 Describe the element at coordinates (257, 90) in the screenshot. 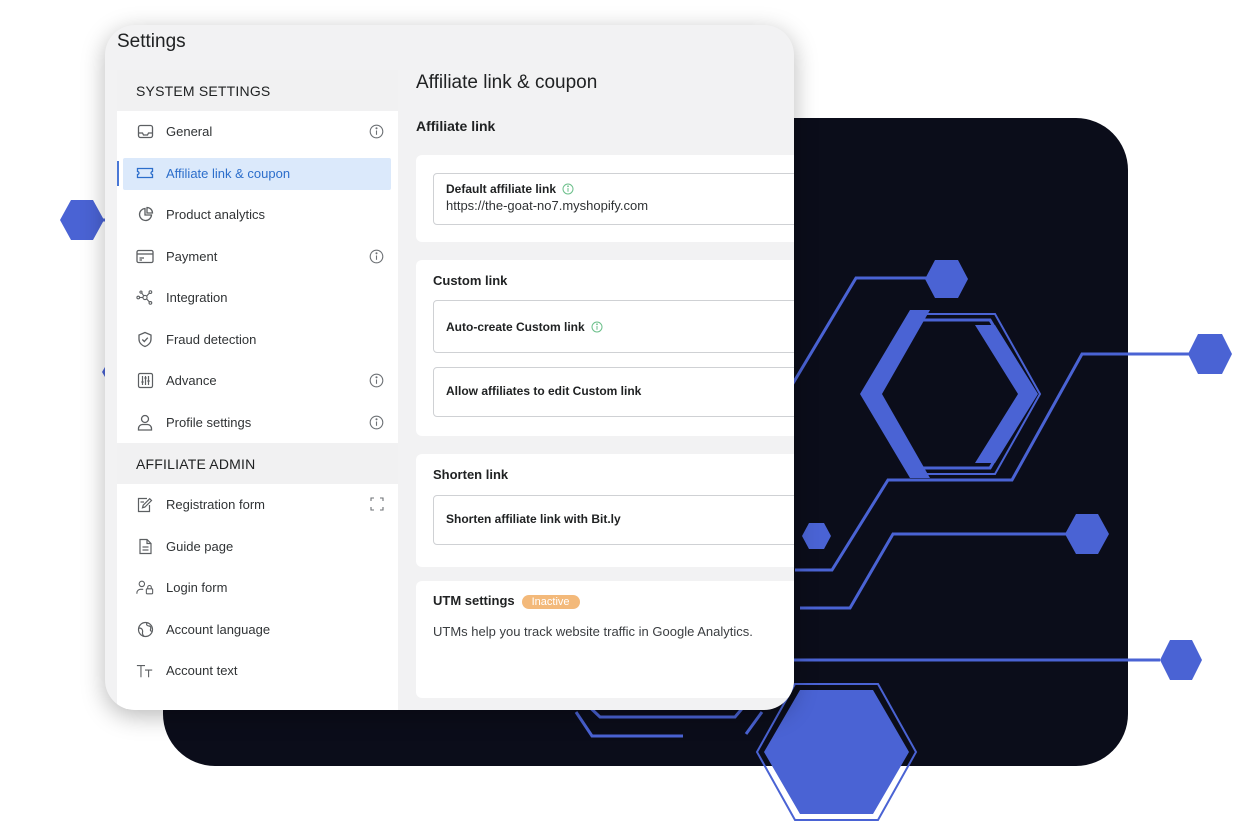

I see `section-heading-system-settings: SYSTEM SETTINGS` at that location.